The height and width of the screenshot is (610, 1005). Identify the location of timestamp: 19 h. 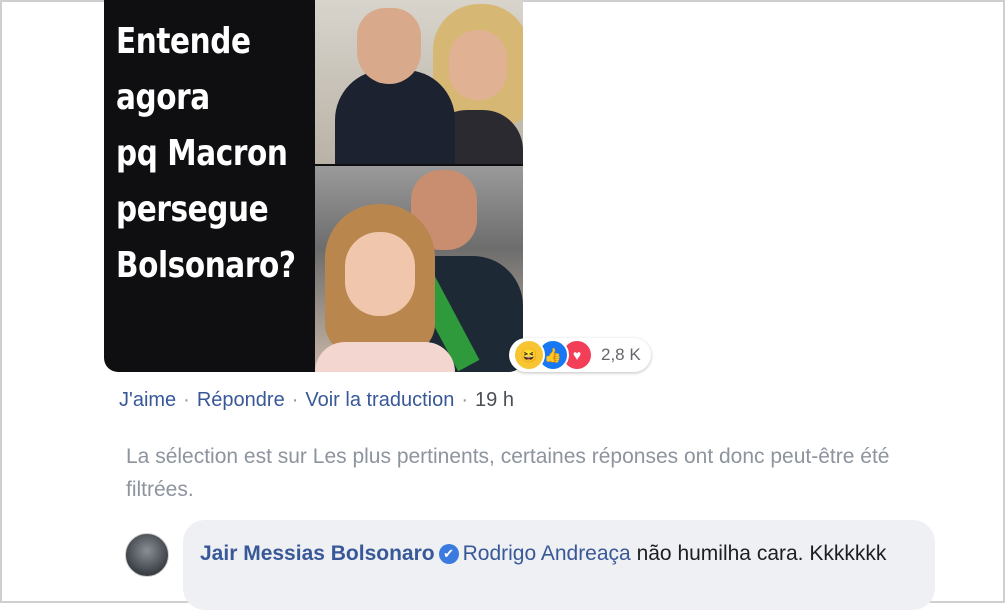
(494, 400).